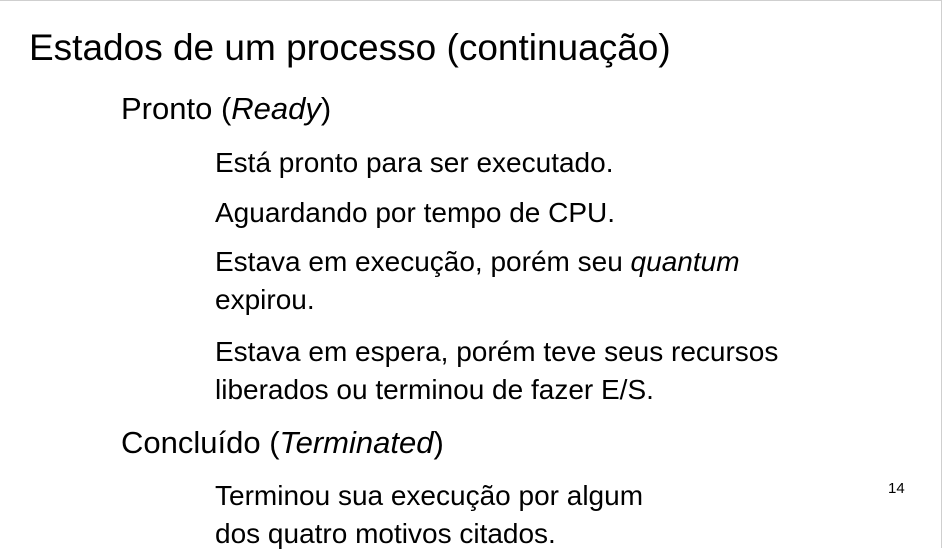 The image size is (942, 553). Describe the element at coordinates (276, 108) in the screenshot. I see `heading-ready-emphasis: Ready` at that location.